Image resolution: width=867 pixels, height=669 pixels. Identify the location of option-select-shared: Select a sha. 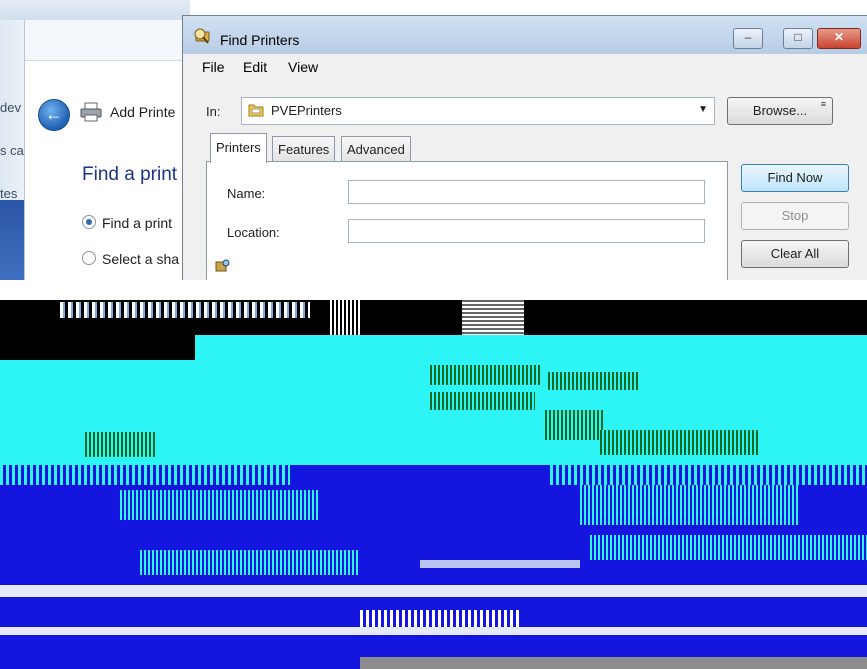
(130, 259).